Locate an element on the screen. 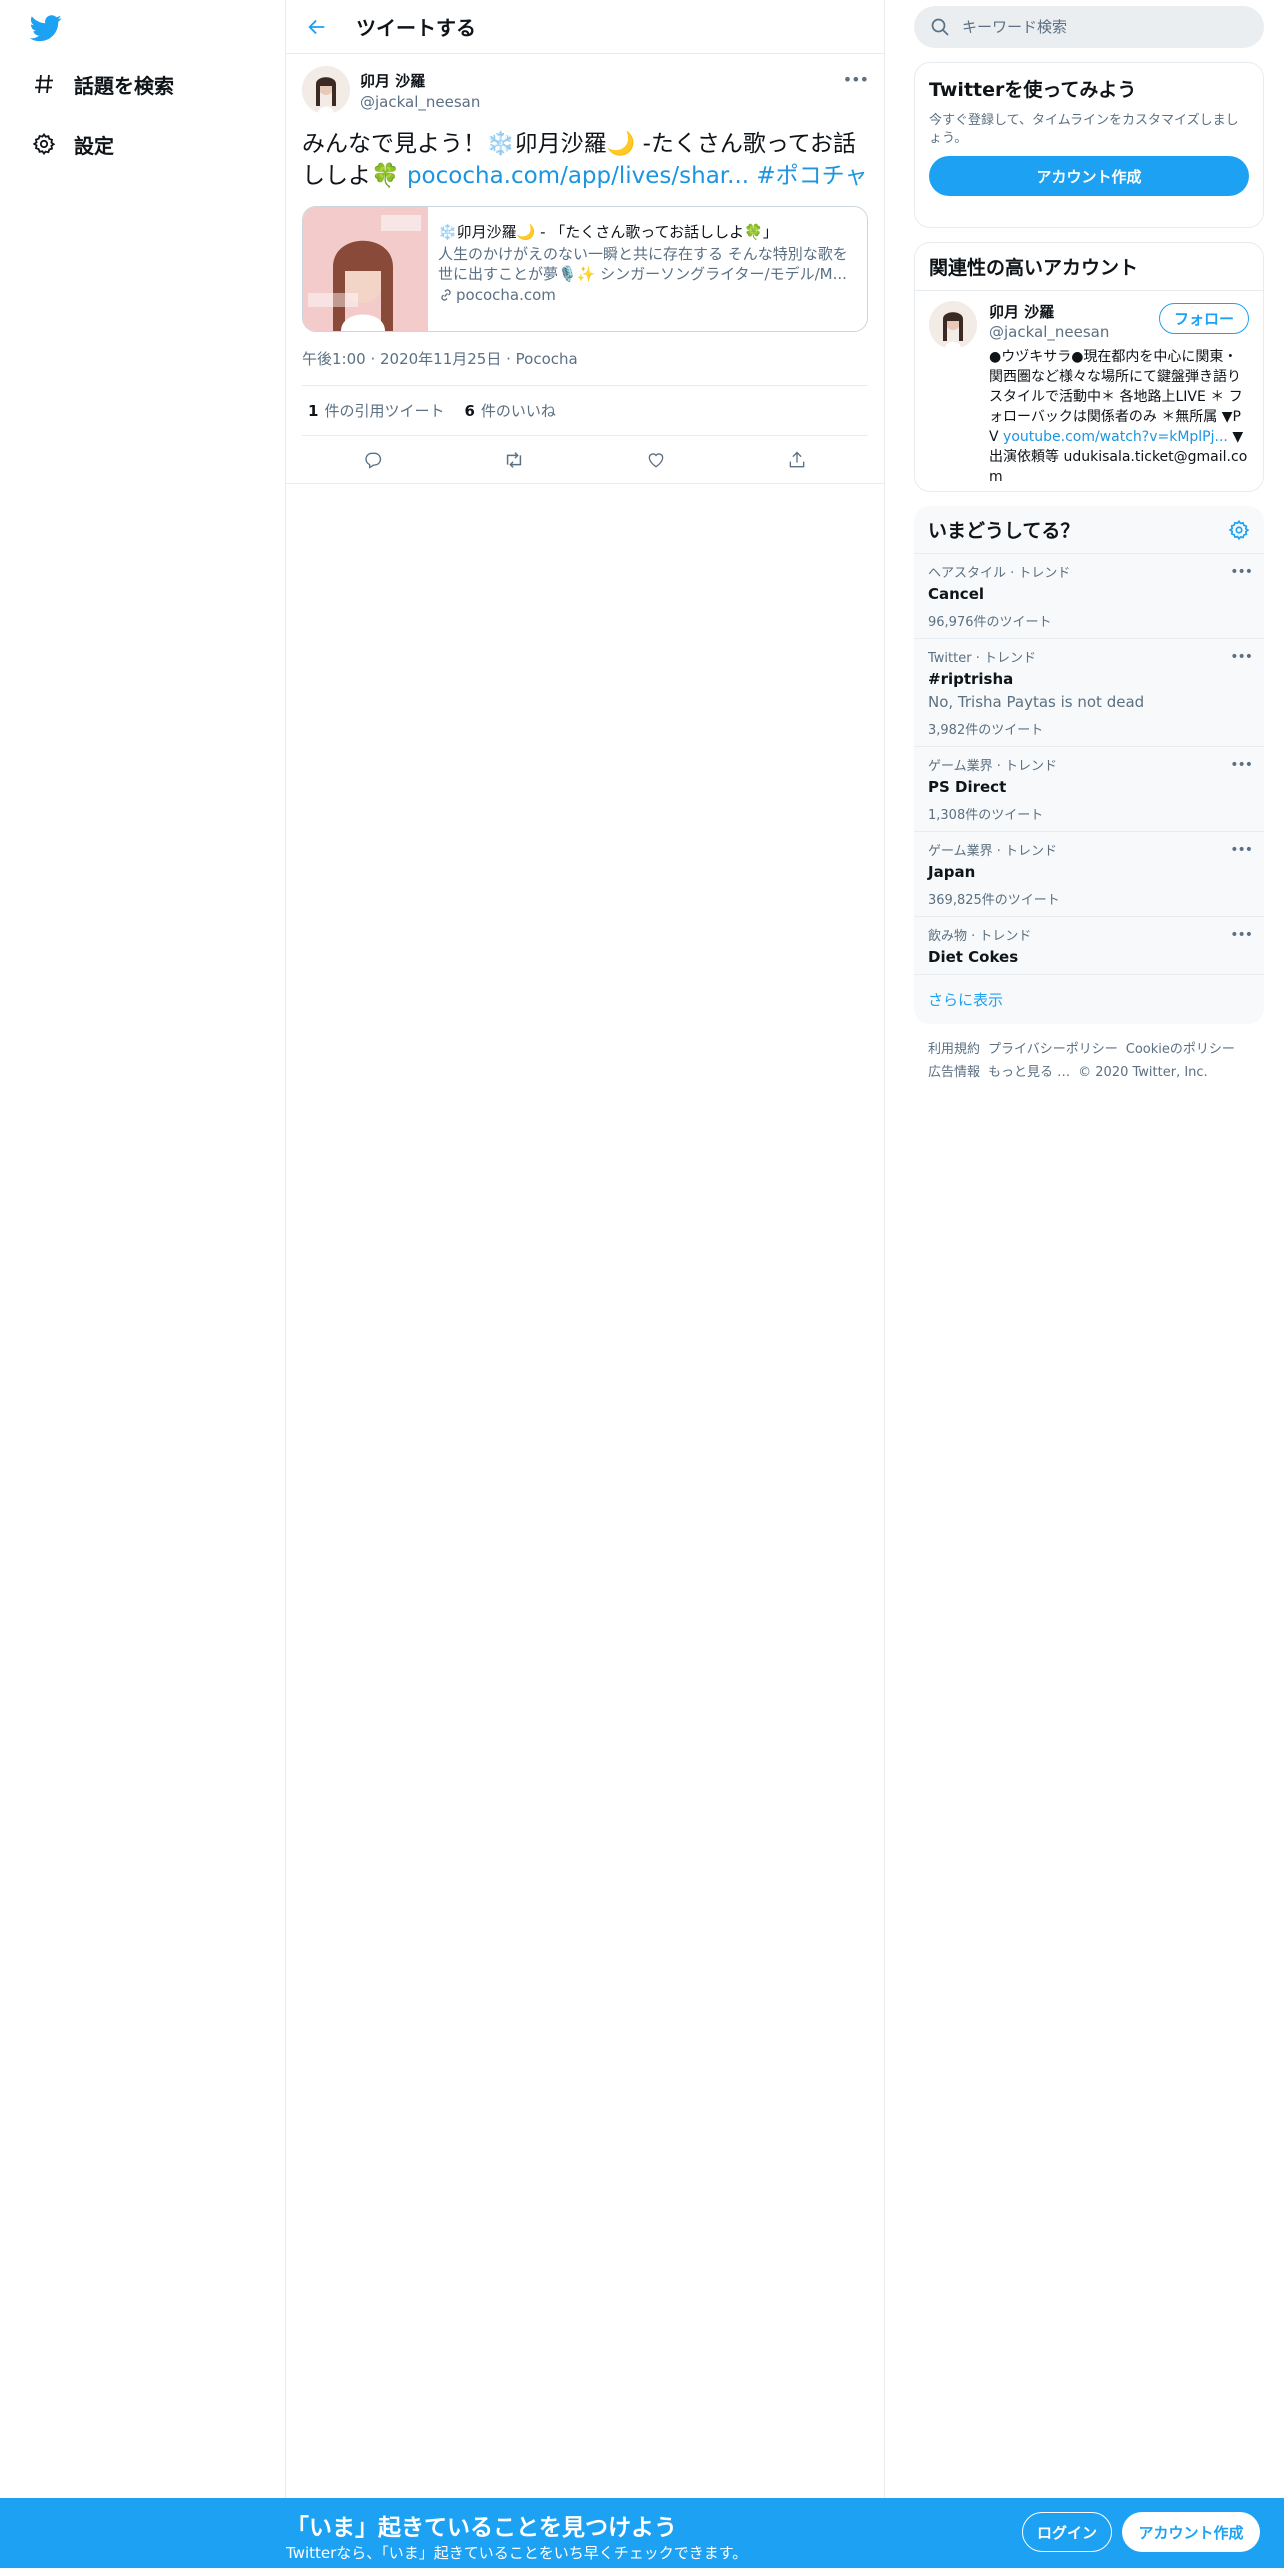 Image resolution: width=1284 pixels, height=2568 pixels. card-domain: pococha.com is located at coordinates (647, 295).